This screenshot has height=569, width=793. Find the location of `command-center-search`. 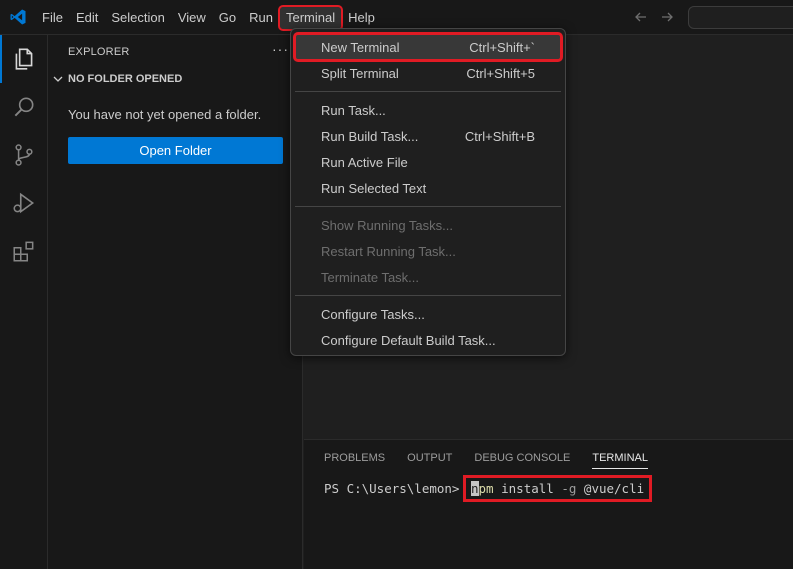

command-center-search is located at coordinates (740, 17).